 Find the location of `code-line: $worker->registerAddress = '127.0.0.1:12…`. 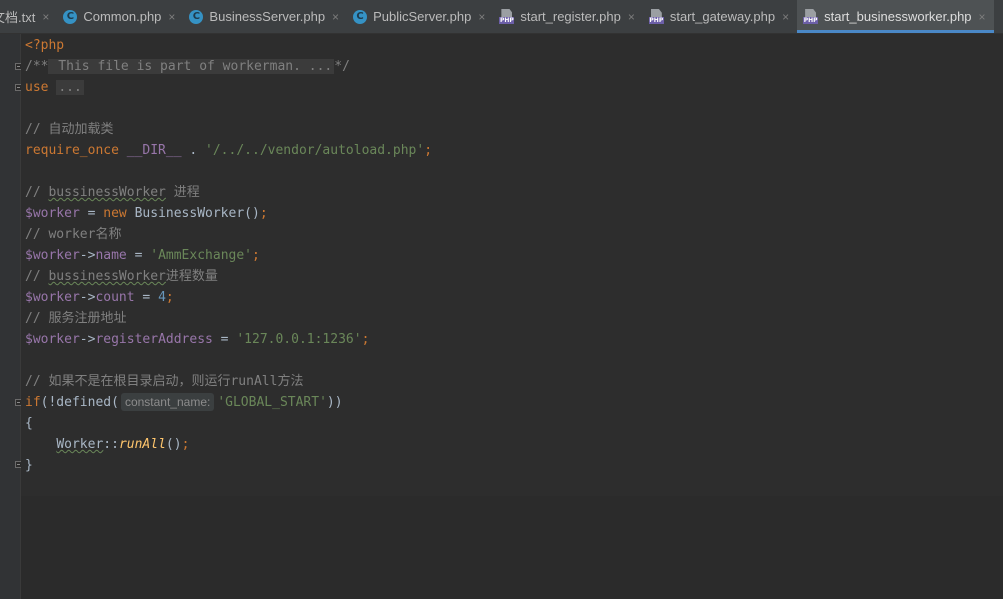

code-line: $worker->registerAddress = '127.0.0.1:12… is located at coordinates (197, 339).